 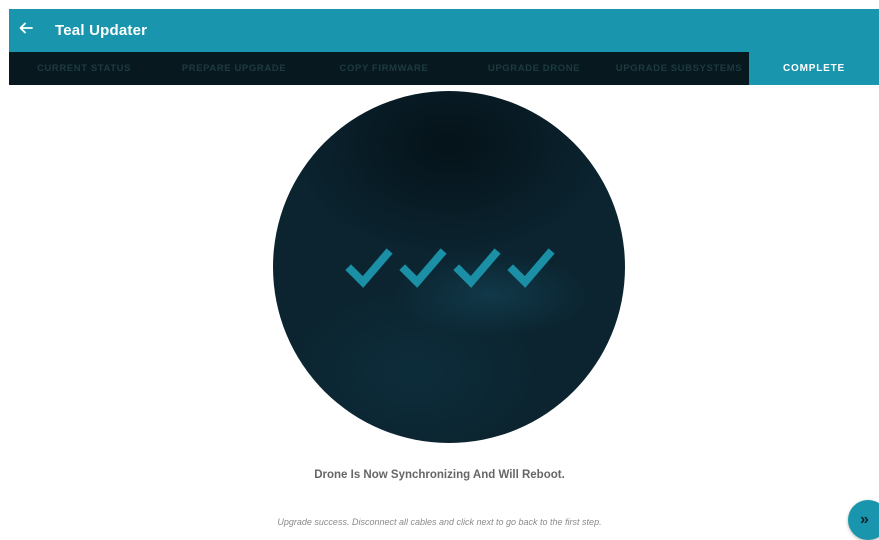 What do you see at coordinates (84, 68) in the screenshot?
I see `tab-current-status: CURRENT STATUS` at bounding box center [84, 68].